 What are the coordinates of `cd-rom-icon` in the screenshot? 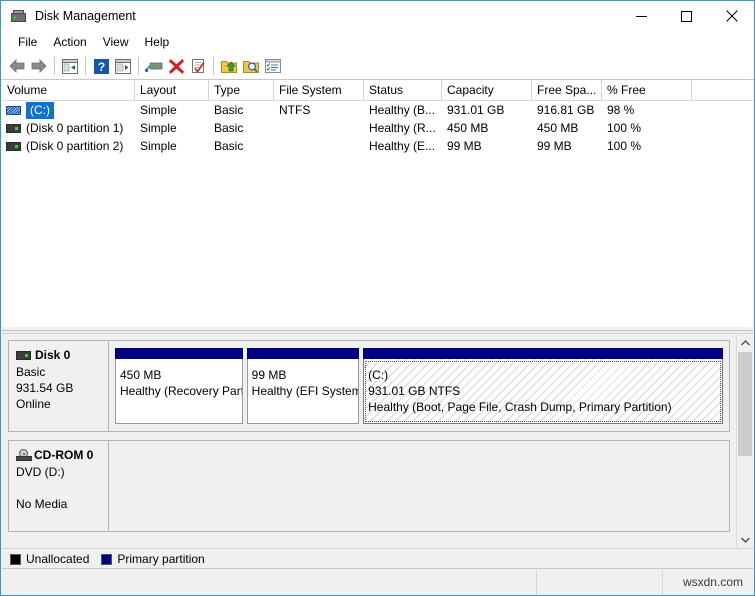 It's located at (24, 455).